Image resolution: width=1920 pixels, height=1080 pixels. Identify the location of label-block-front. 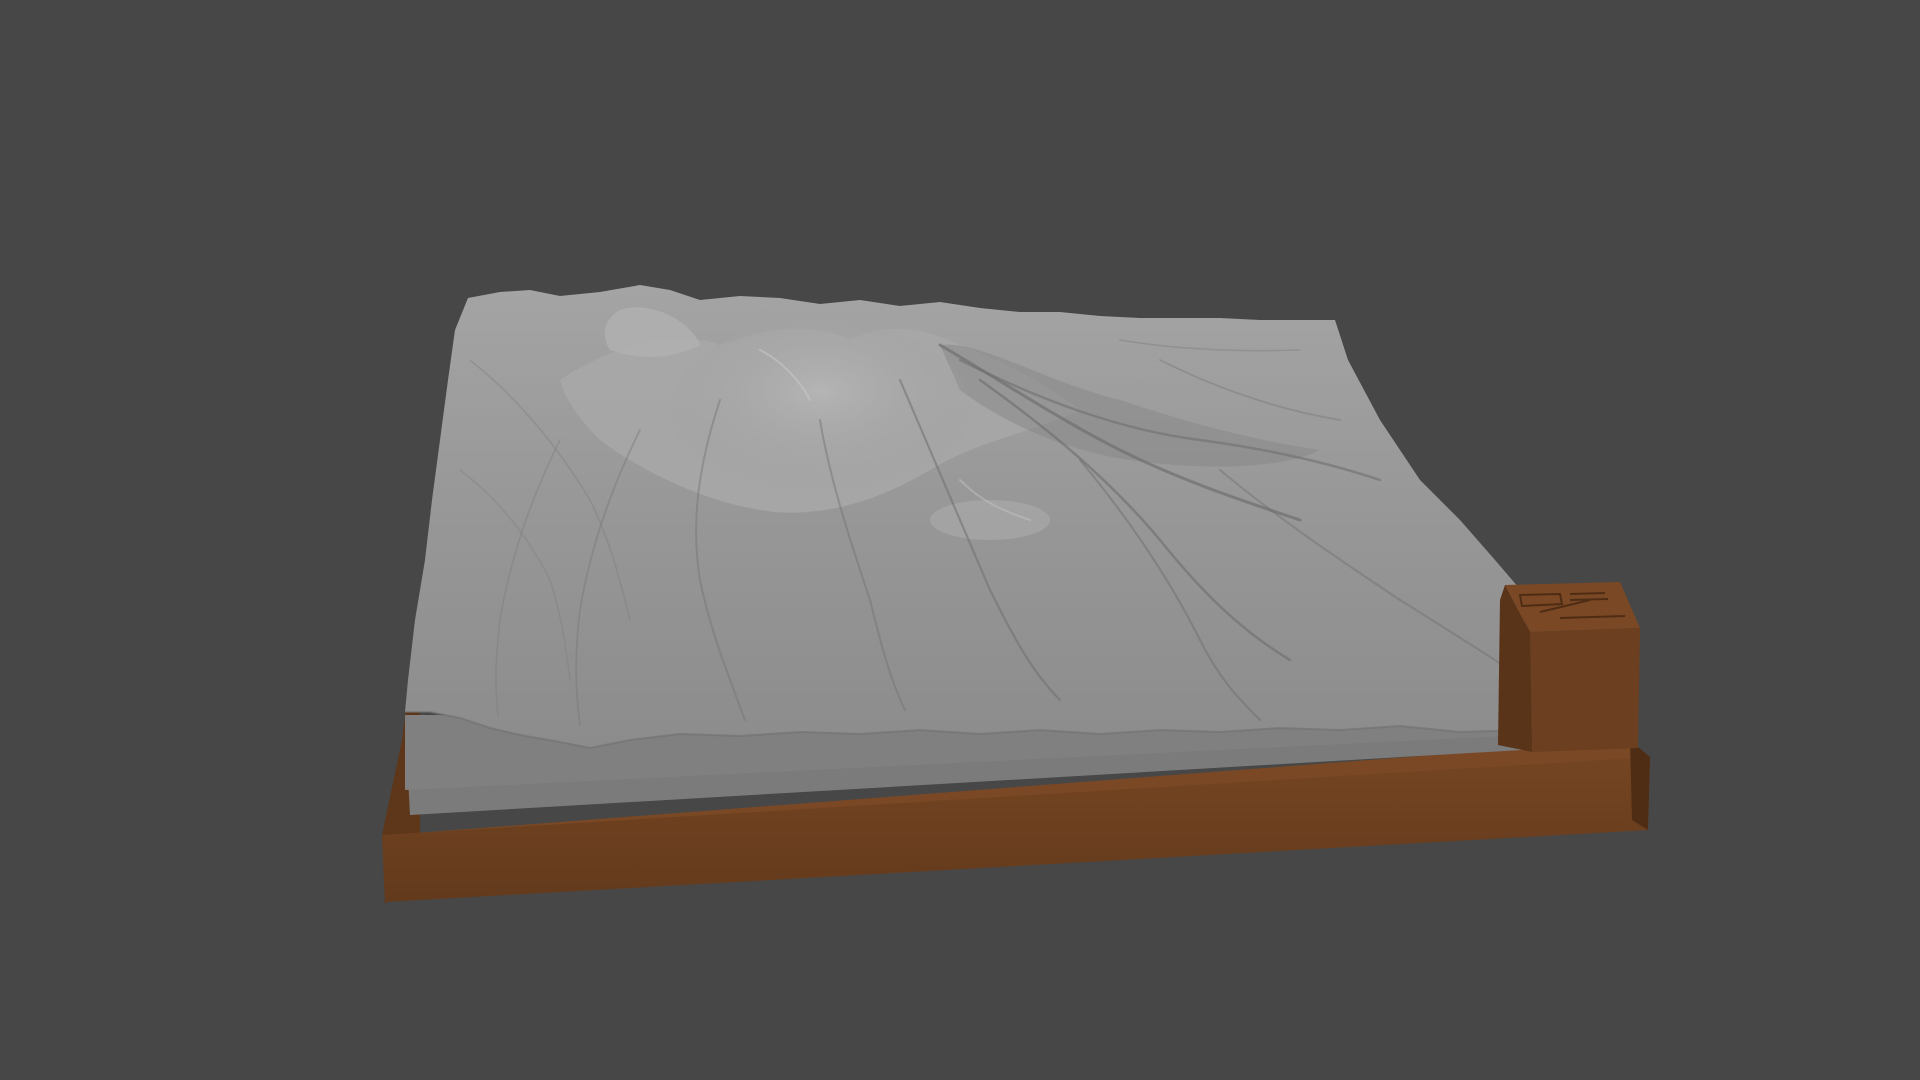
(1585, 690).